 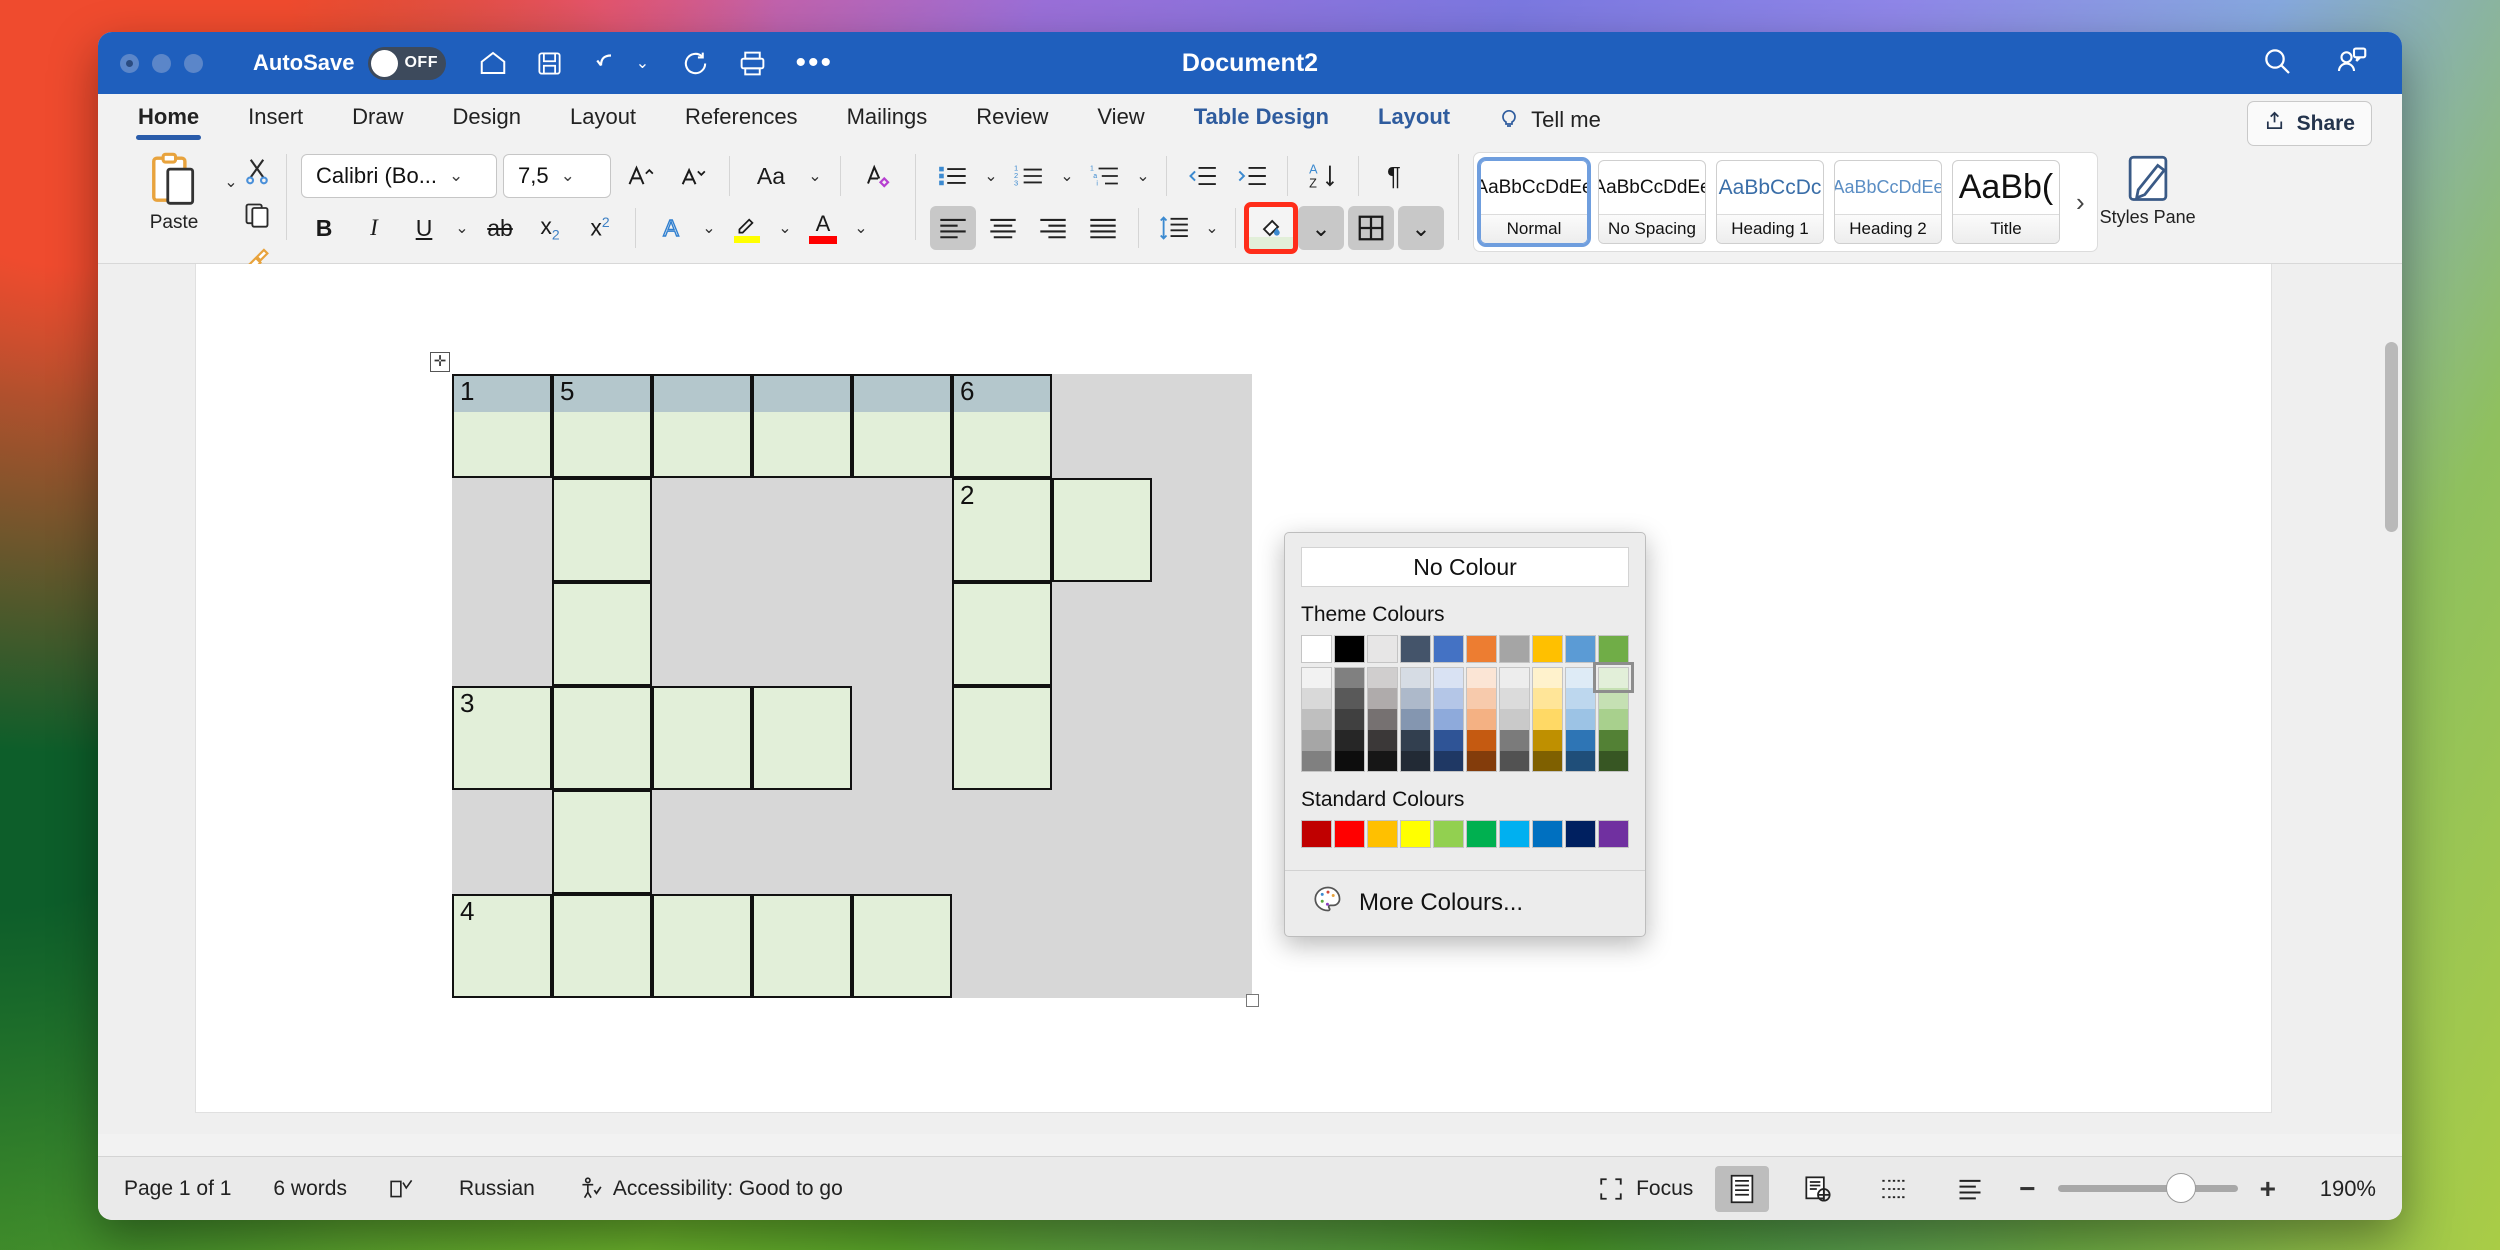 I want to click on numbering-button: 123, so click(x=1029, y=176).